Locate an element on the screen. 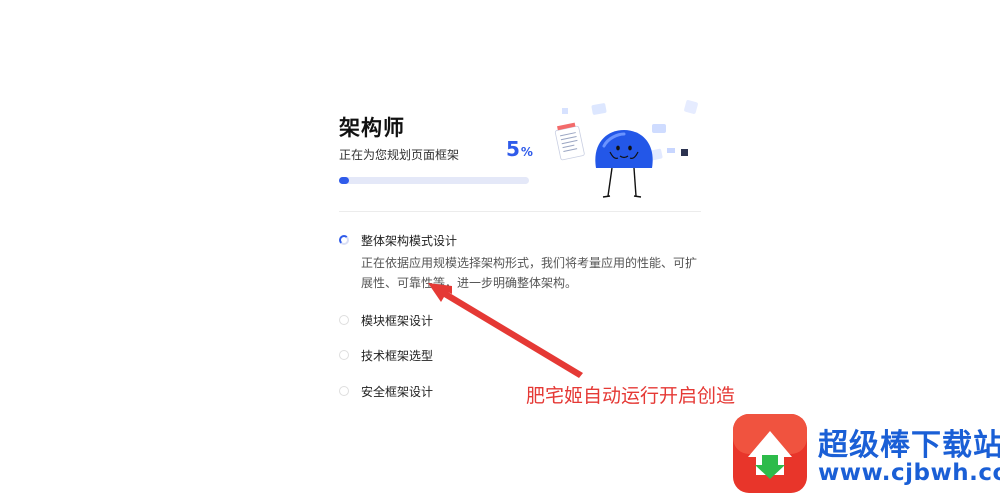  site-logo-icon is located at coordinates (770, 453).